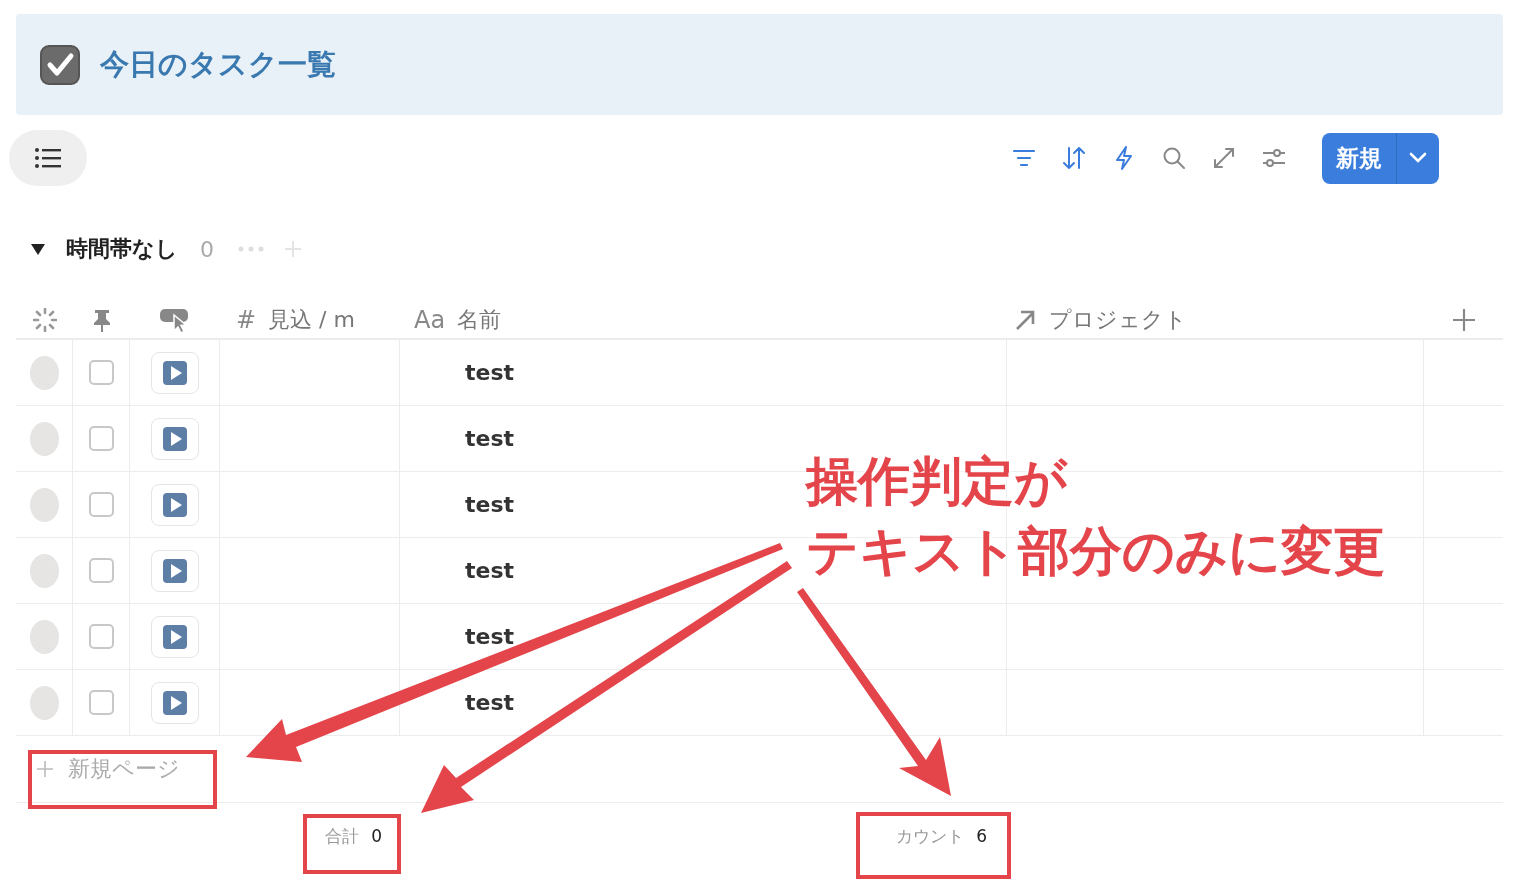  Describe the element at coordinates (1224, 158) in the screenshot. I see `expand-icon` at that location.